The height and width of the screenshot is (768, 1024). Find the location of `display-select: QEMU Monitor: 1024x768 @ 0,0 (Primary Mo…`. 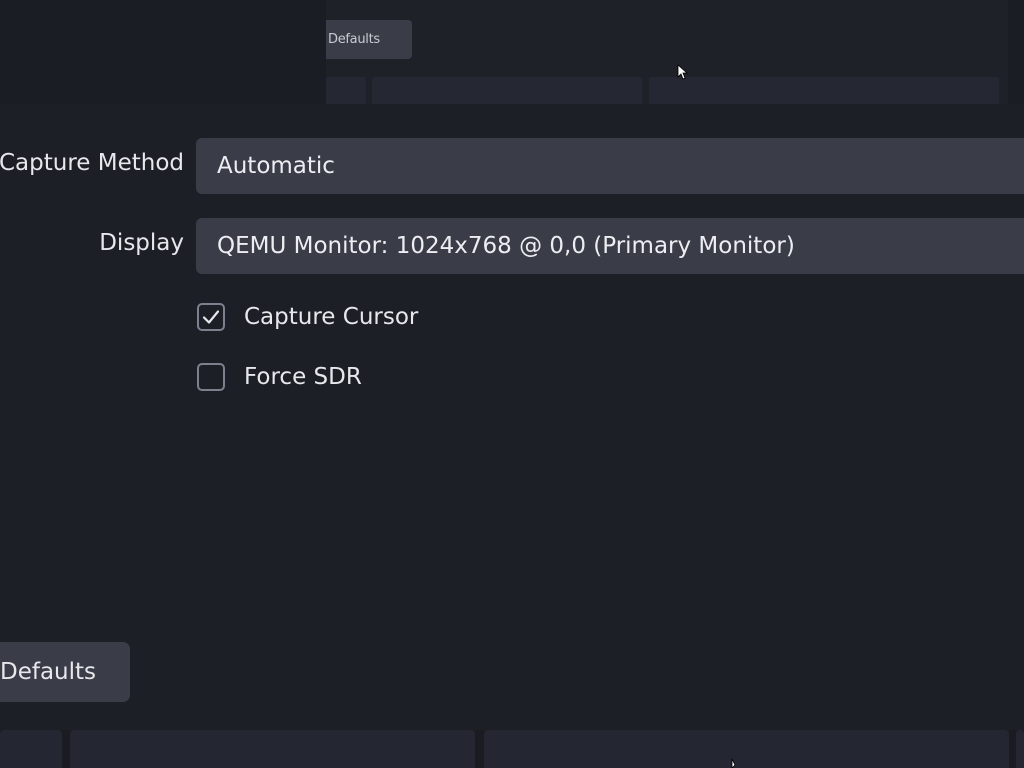

display-select: QEMU Monitor: 1024x768 @ 0,0 (Primary Mo… is located at coordinates (610, 246).